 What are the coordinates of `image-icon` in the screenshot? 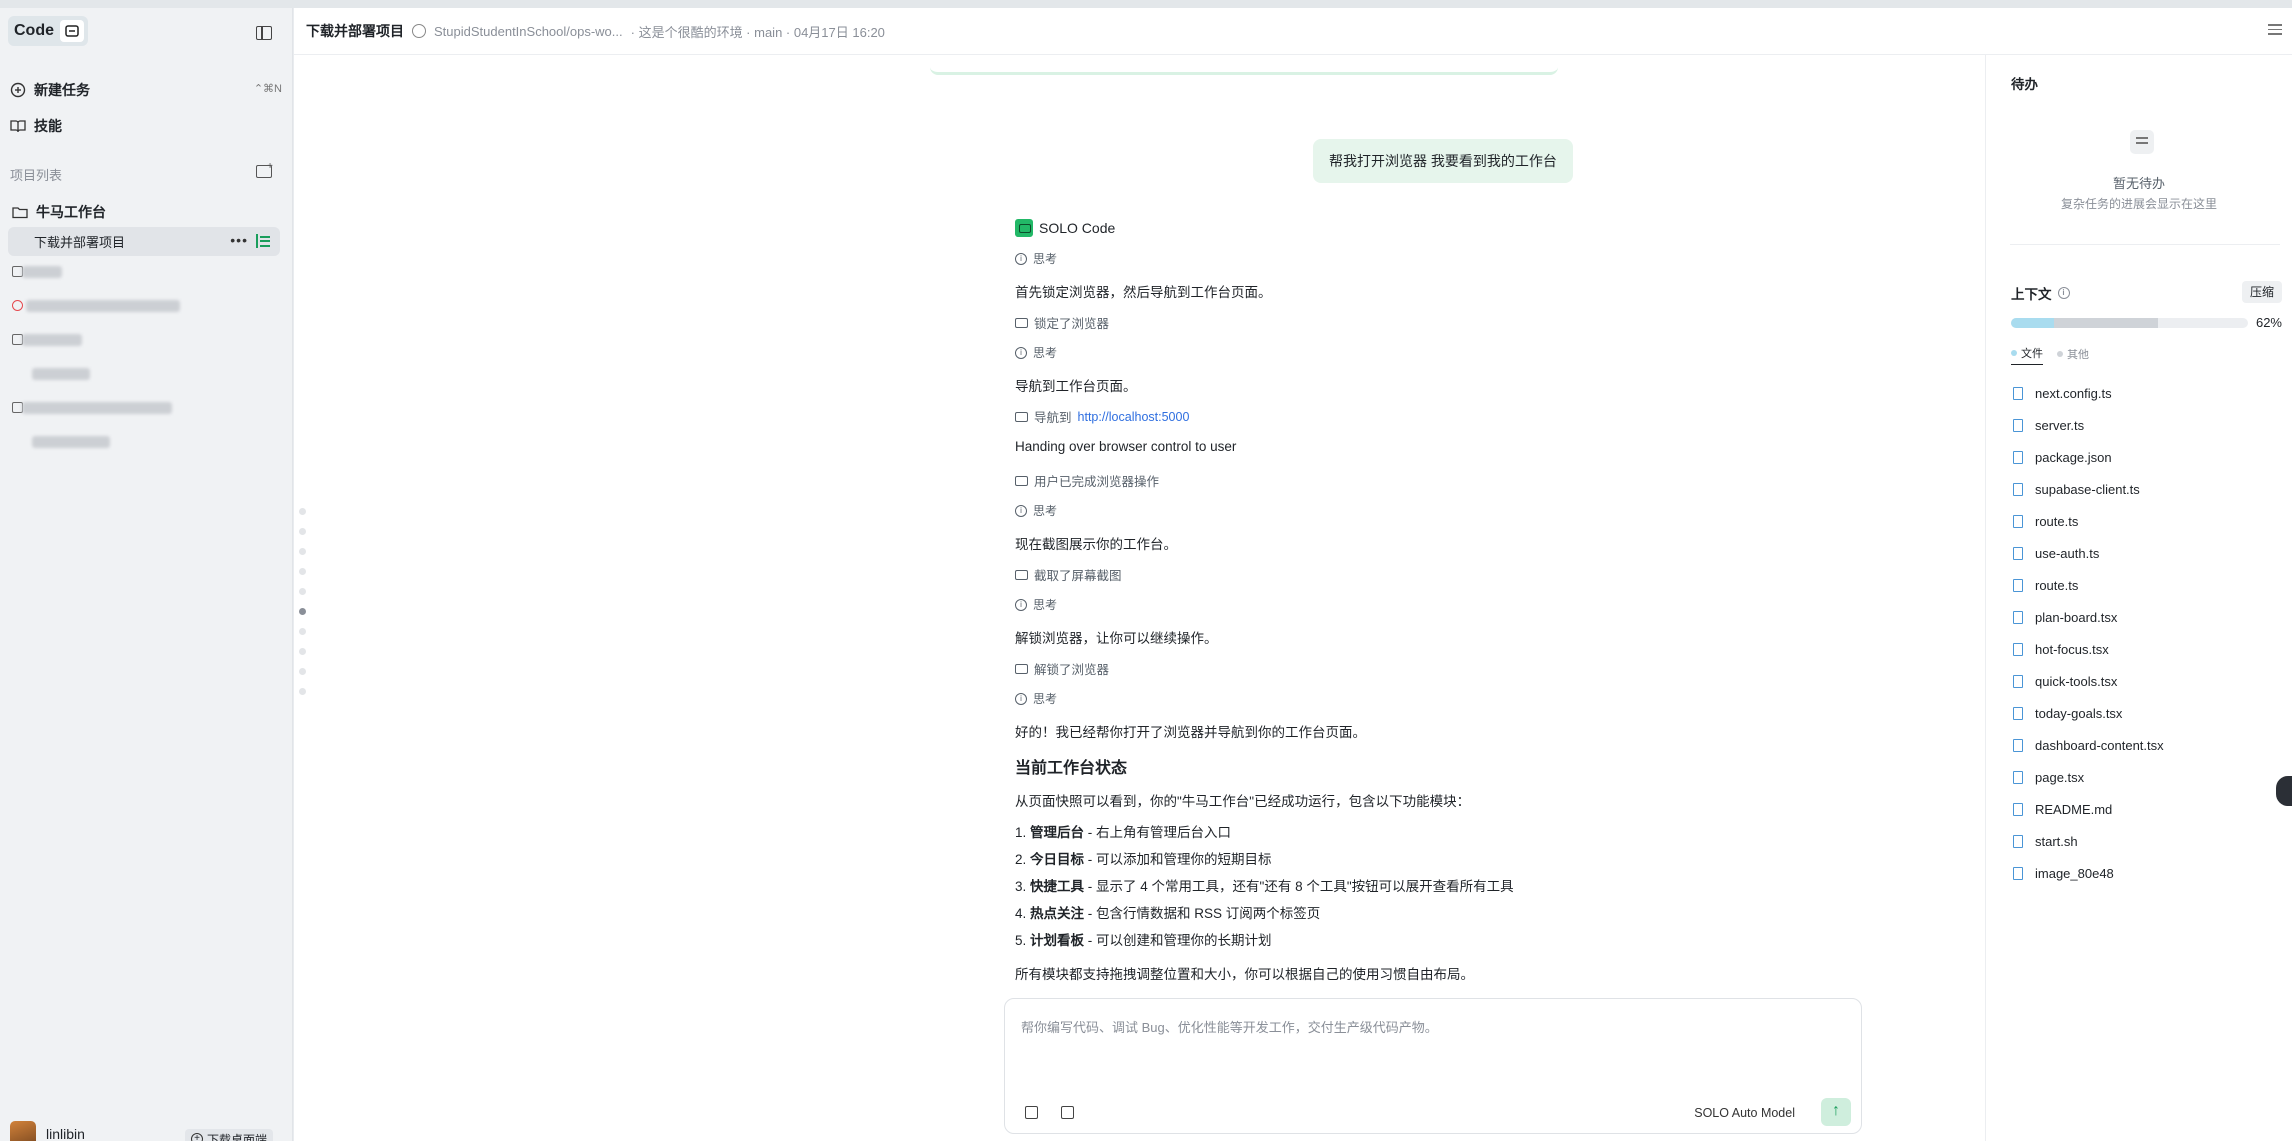 It's located at (1067, 1112).